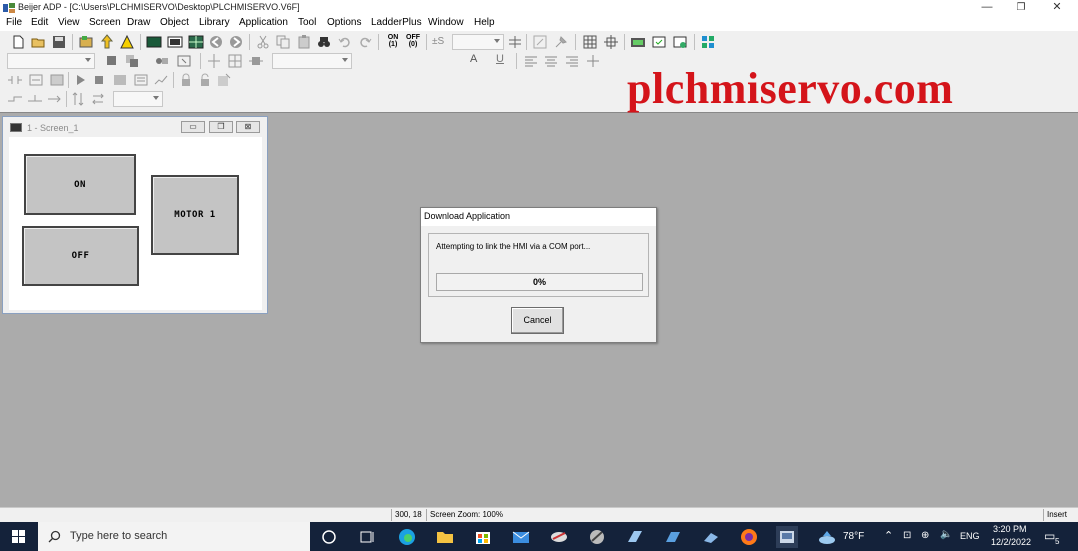 This screenshot has width=1078, height=551. I want to click on dialog-titlebar: Download Application, so click(538, 217).